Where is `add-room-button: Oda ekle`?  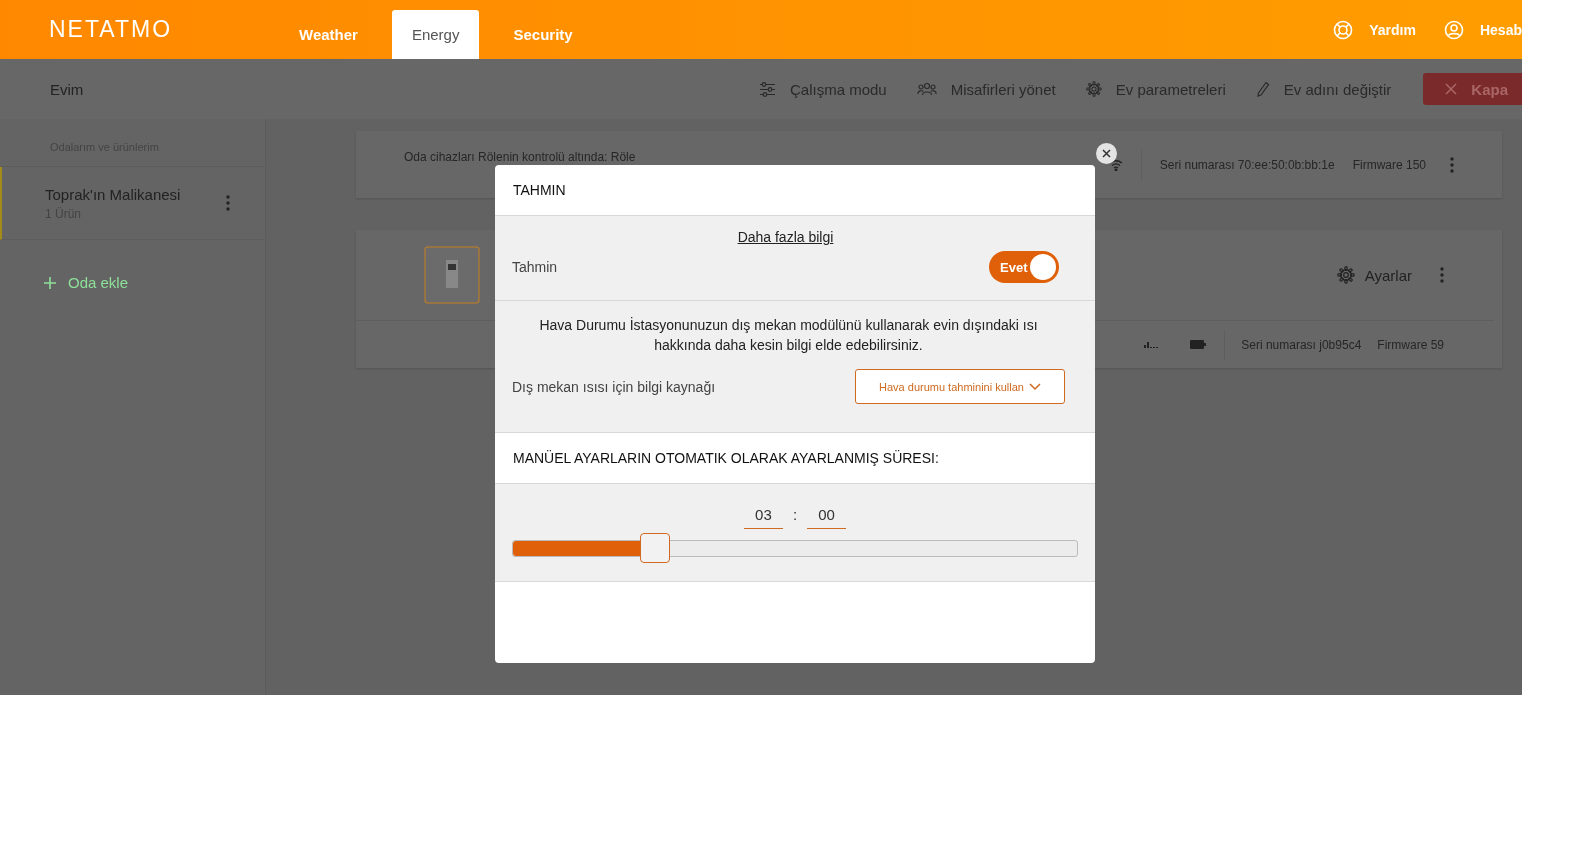
add-room-button: Oda ekle is located at coordinates (86, 282).